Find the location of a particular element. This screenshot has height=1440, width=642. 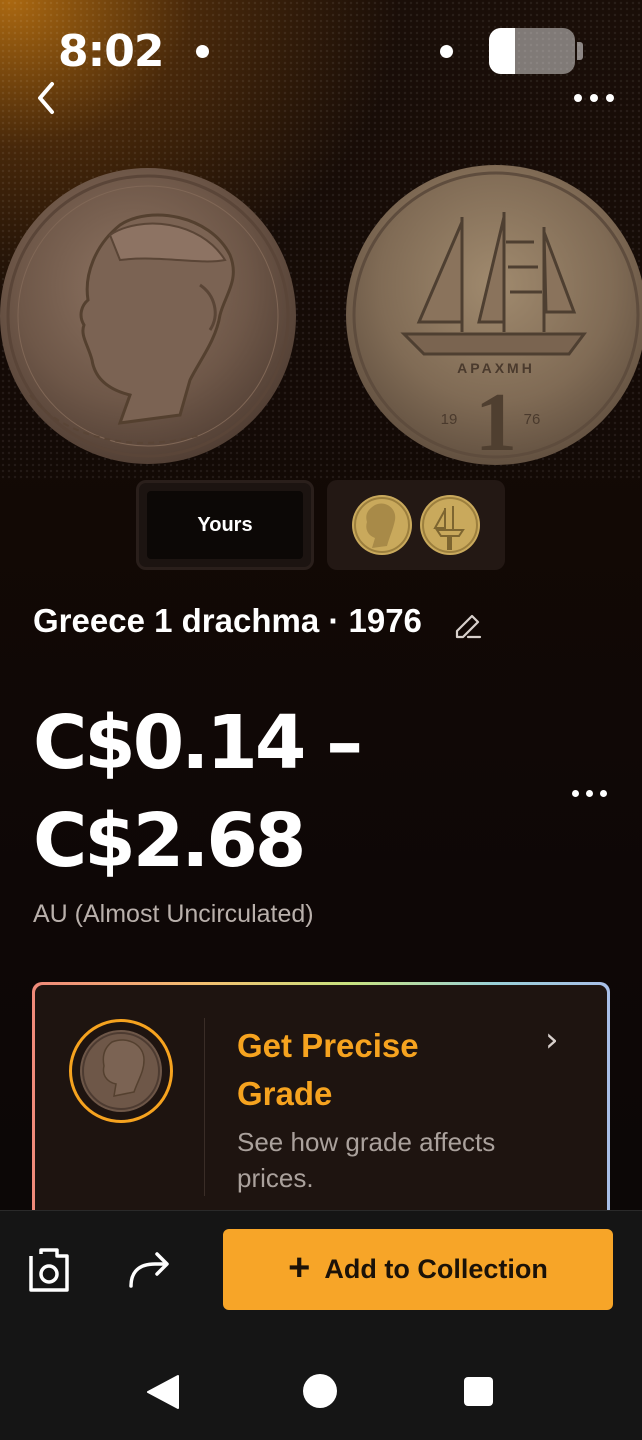

reference-reverse-thumbnail-icon is located at coordinates (450, 525).